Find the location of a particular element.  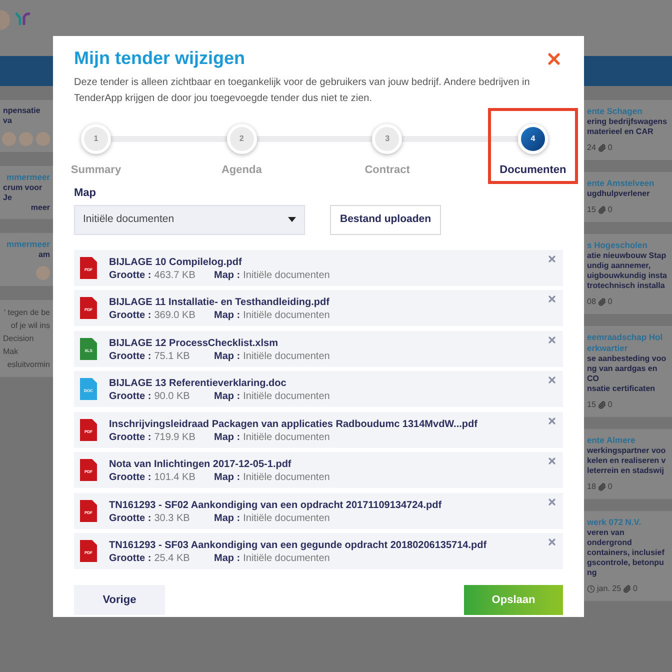

close-button is located at coordinates (554, 59).